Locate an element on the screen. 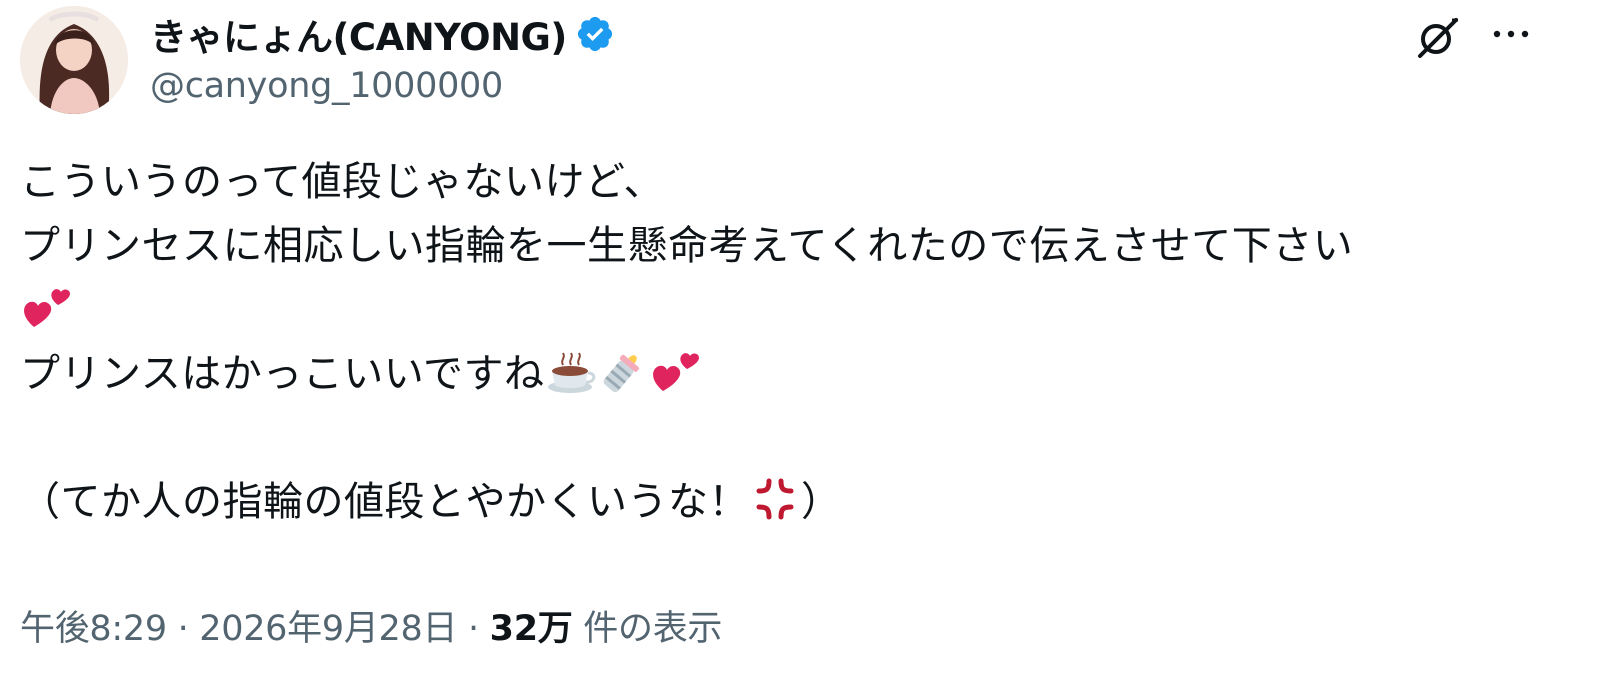 The height and width of the screenshot is (689, 1600). author-display-name: きゃにょん(CANYONG) is located at coordinates (358, 34).